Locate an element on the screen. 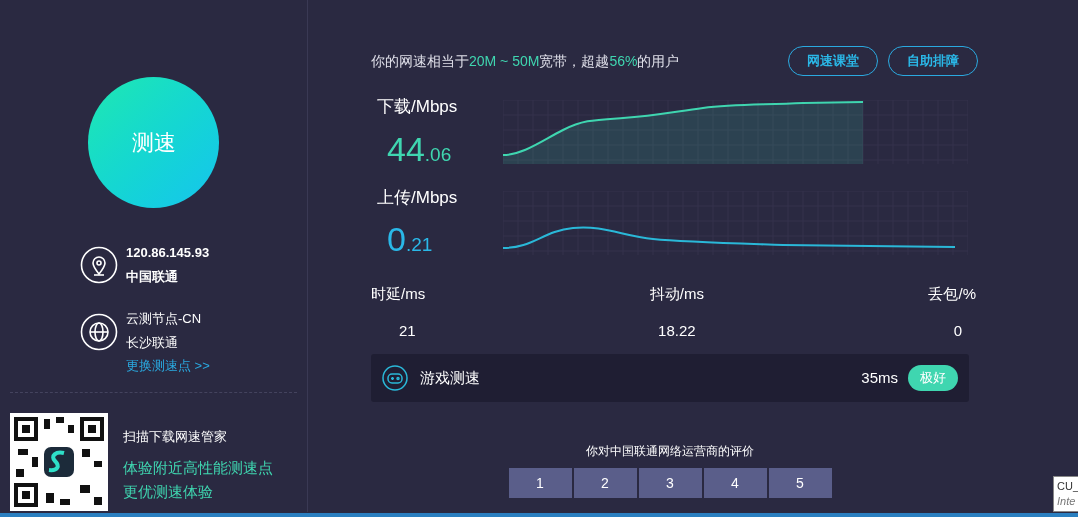  rating-option: 3 is located at coordinates (670, 483).